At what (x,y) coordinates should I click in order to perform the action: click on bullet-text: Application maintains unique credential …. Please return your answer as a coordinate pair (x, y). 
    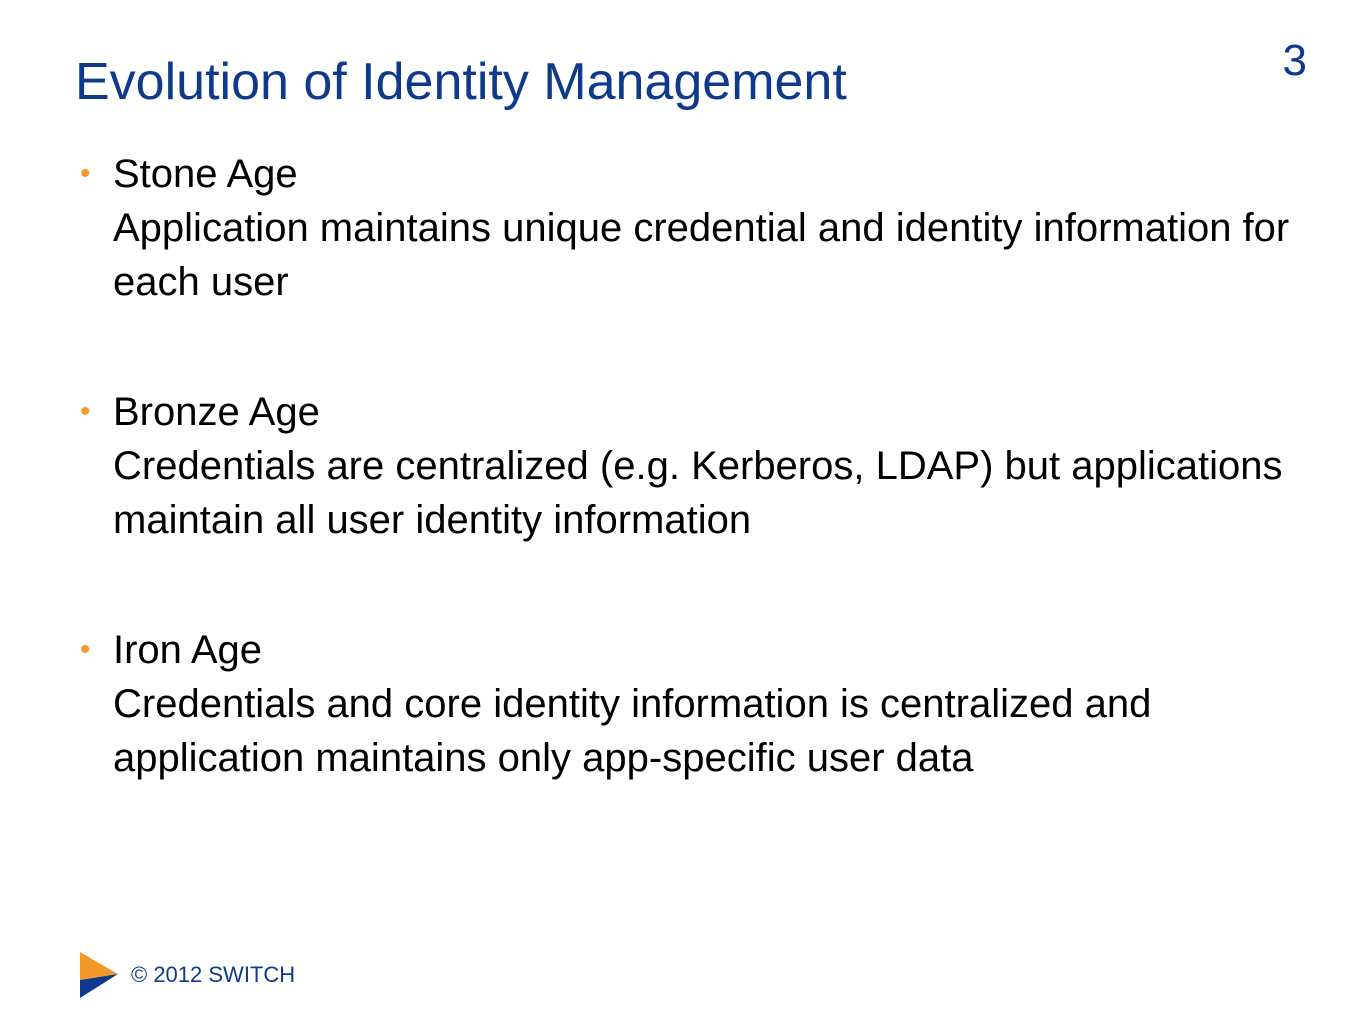
    Looking at the image, I should click on (701, 255).